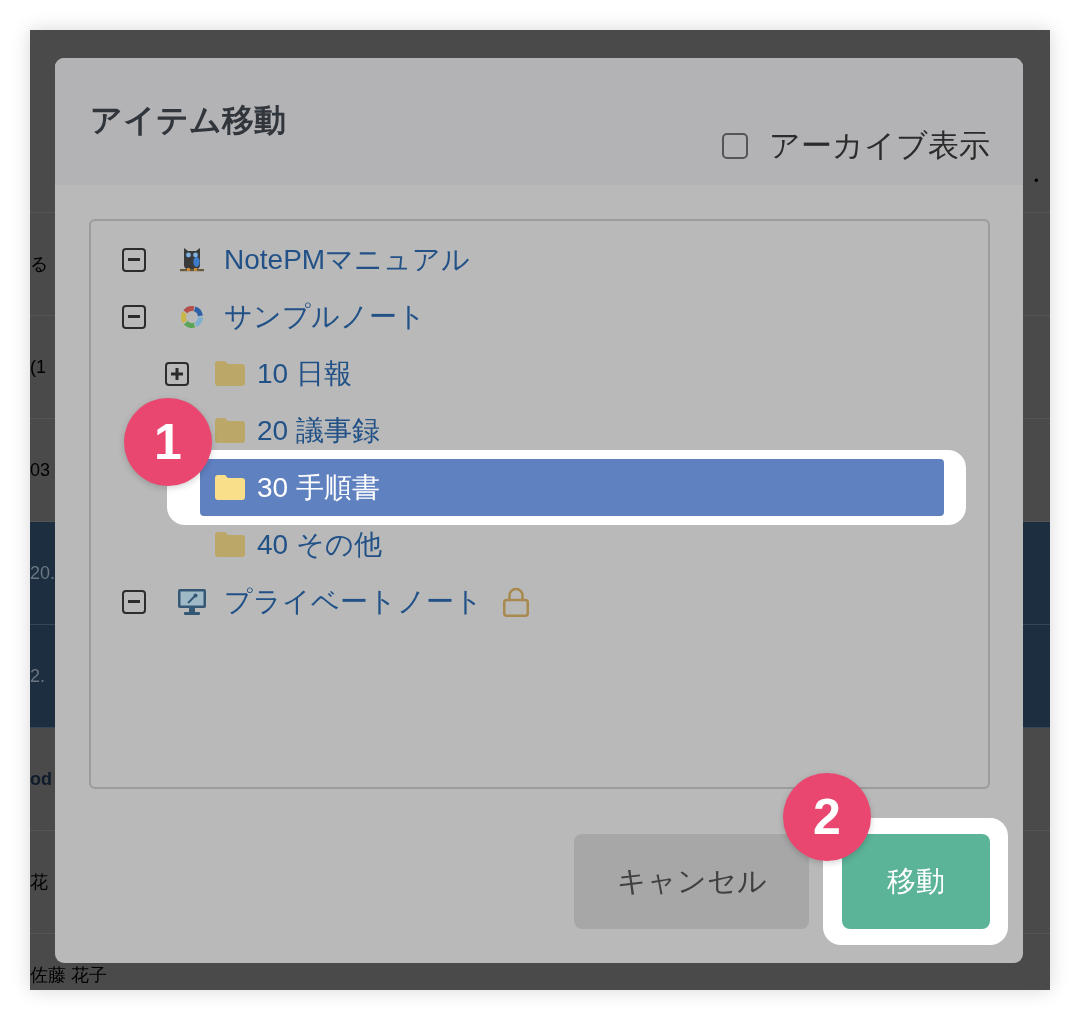 The height and width of the screenshot is (1020, 1080). I want to click on tree-item: サンプルノート, so click(299, 316).